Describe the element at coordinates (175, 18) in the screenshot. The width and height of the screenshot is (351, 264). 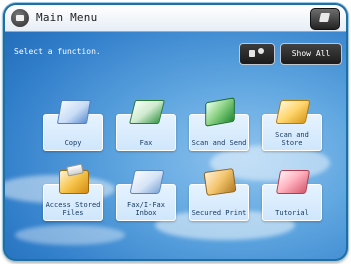
I see `title-bar: Main Menu` at that location.